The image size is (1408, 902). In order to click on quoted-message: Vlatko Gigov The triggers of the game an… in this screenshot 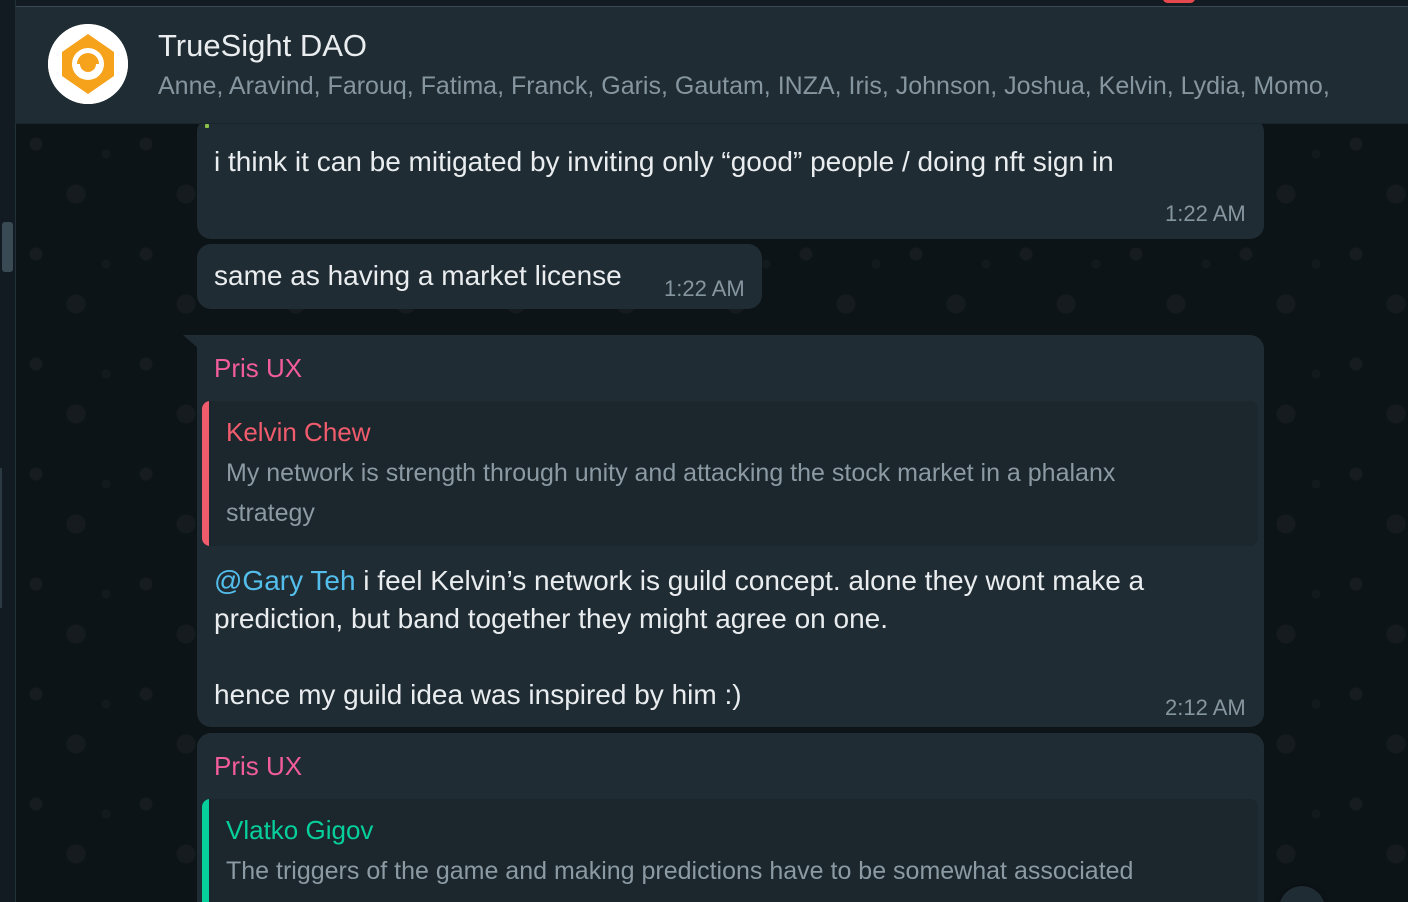, I will do `click(730, 850)`.